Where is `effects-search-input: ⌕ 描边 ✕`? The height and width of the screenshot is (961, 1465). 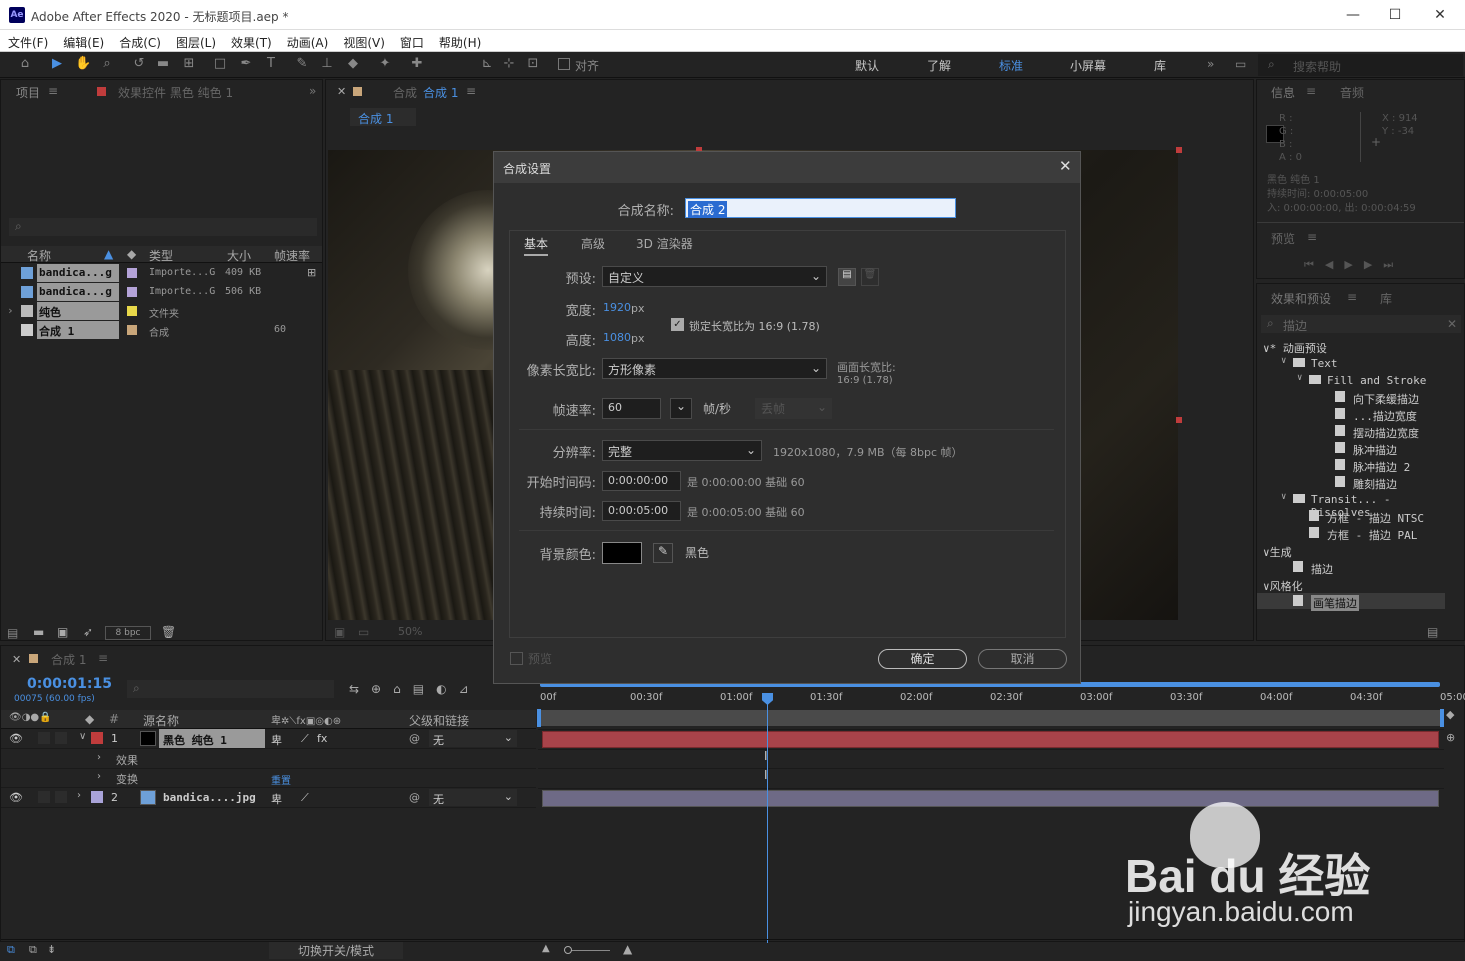
effects-search-input: ⌕ 描边 ✕ is located at coordinates (1361, 324).